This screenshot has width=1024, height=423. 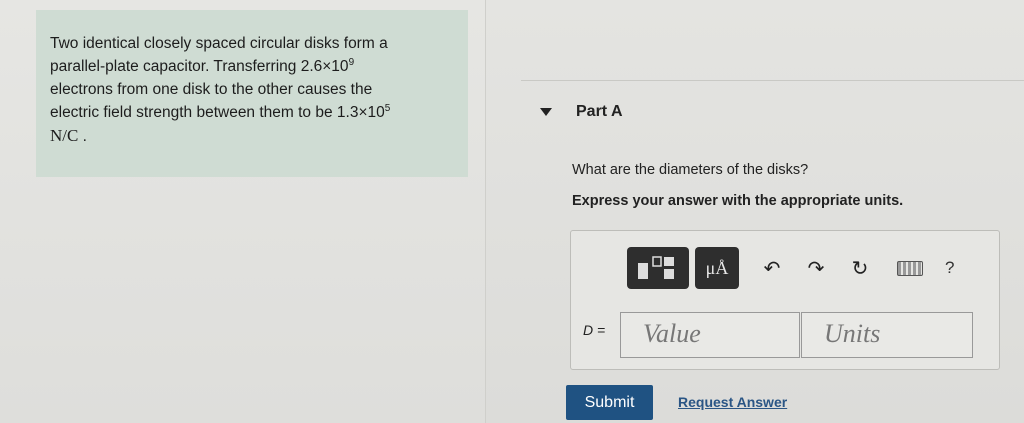 I want to click on reset-icon: ↻, so click(x=860, y=268).